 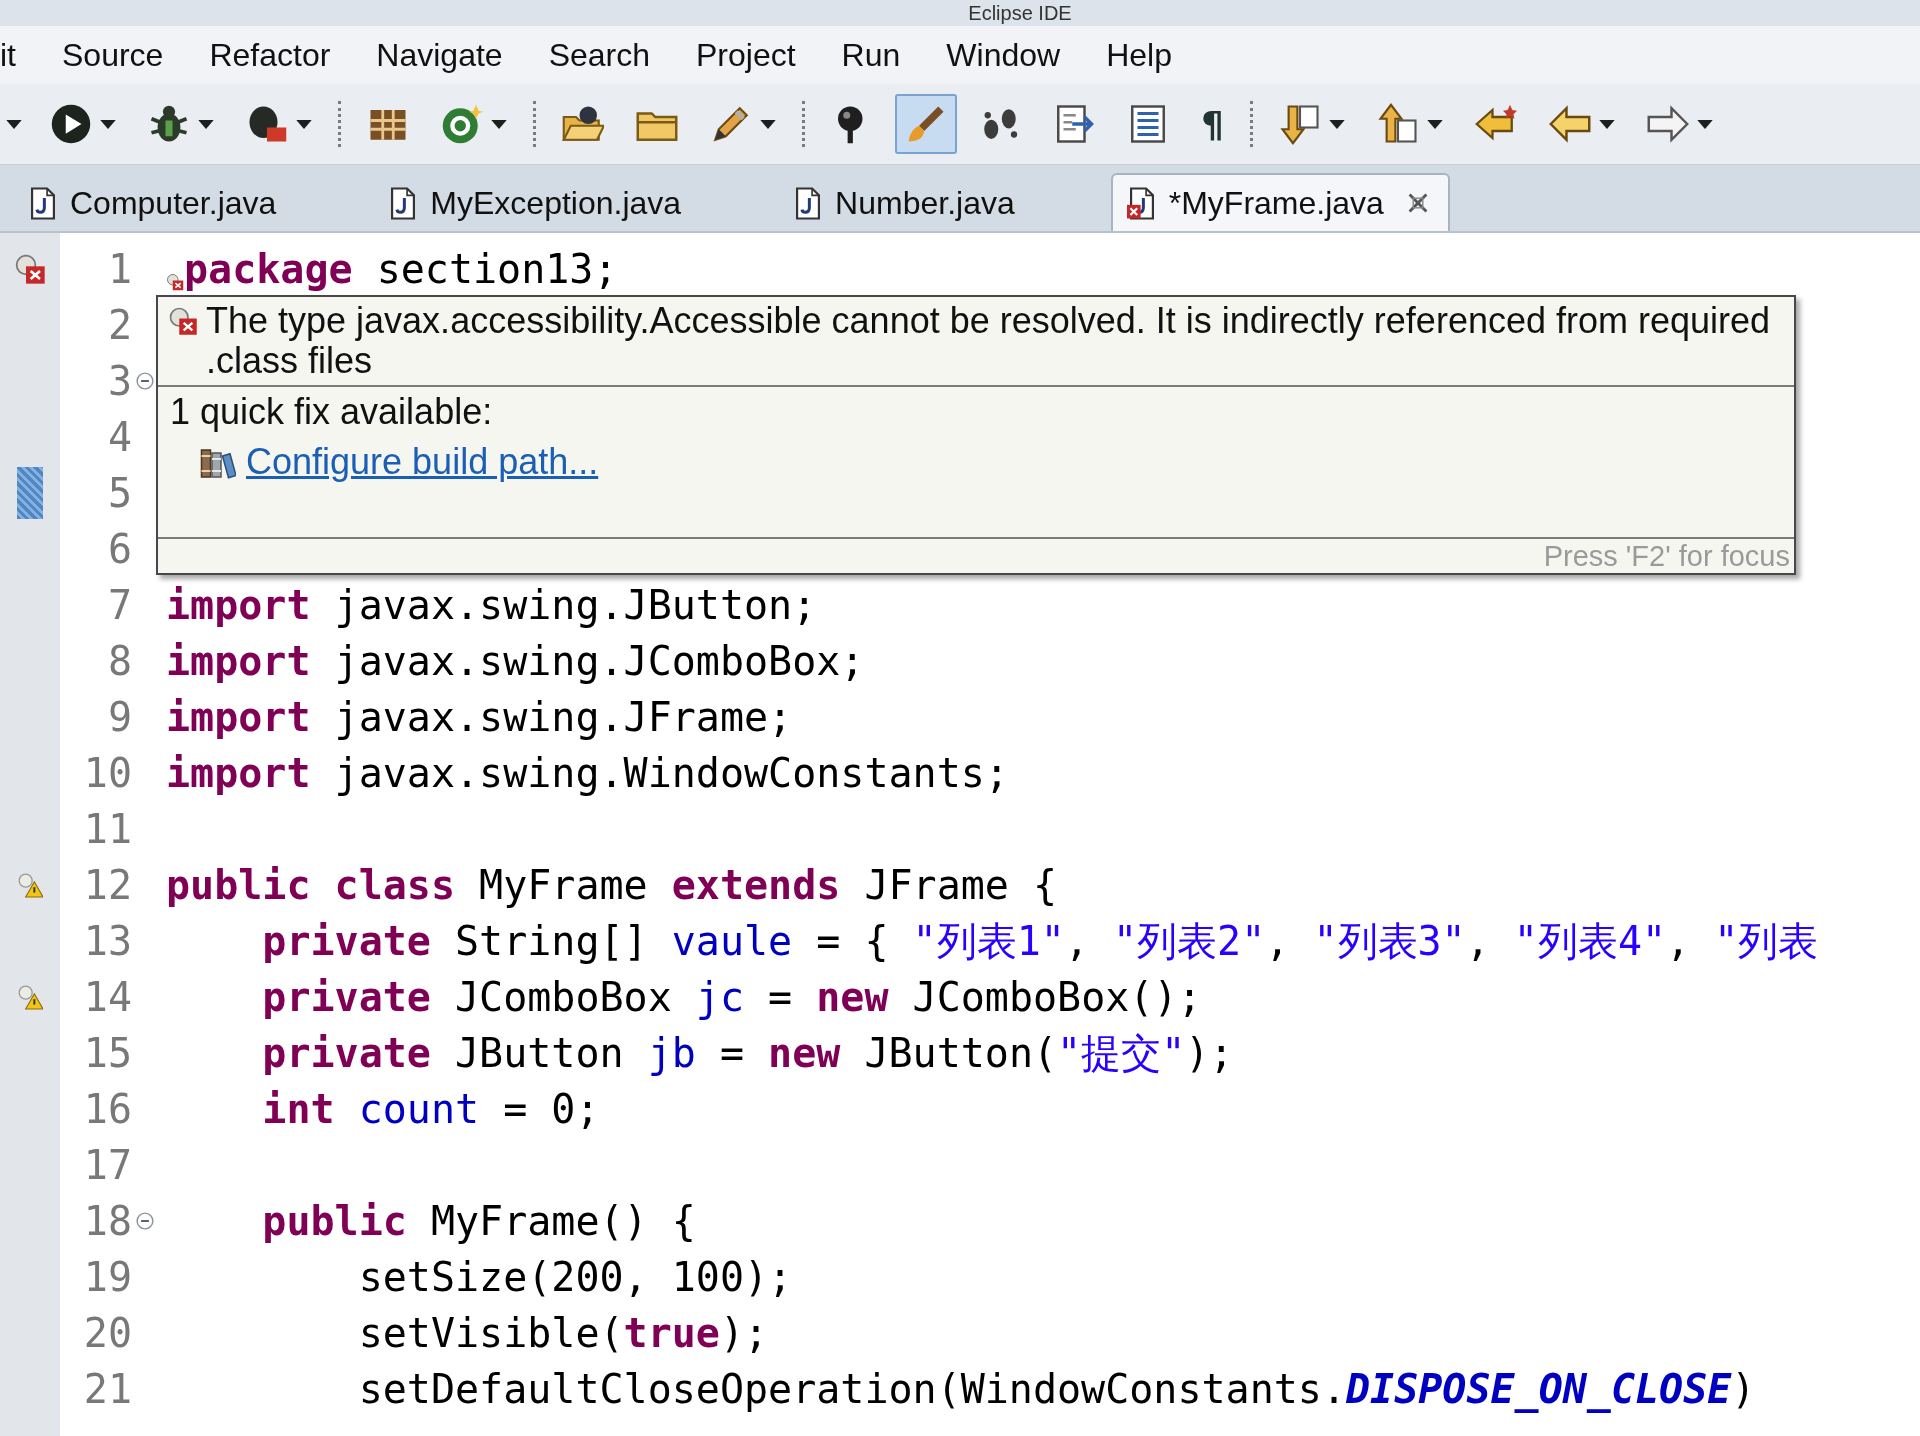 I want to click on code-line: import javax.swing.JFrame;, so click(x=479, y=717).